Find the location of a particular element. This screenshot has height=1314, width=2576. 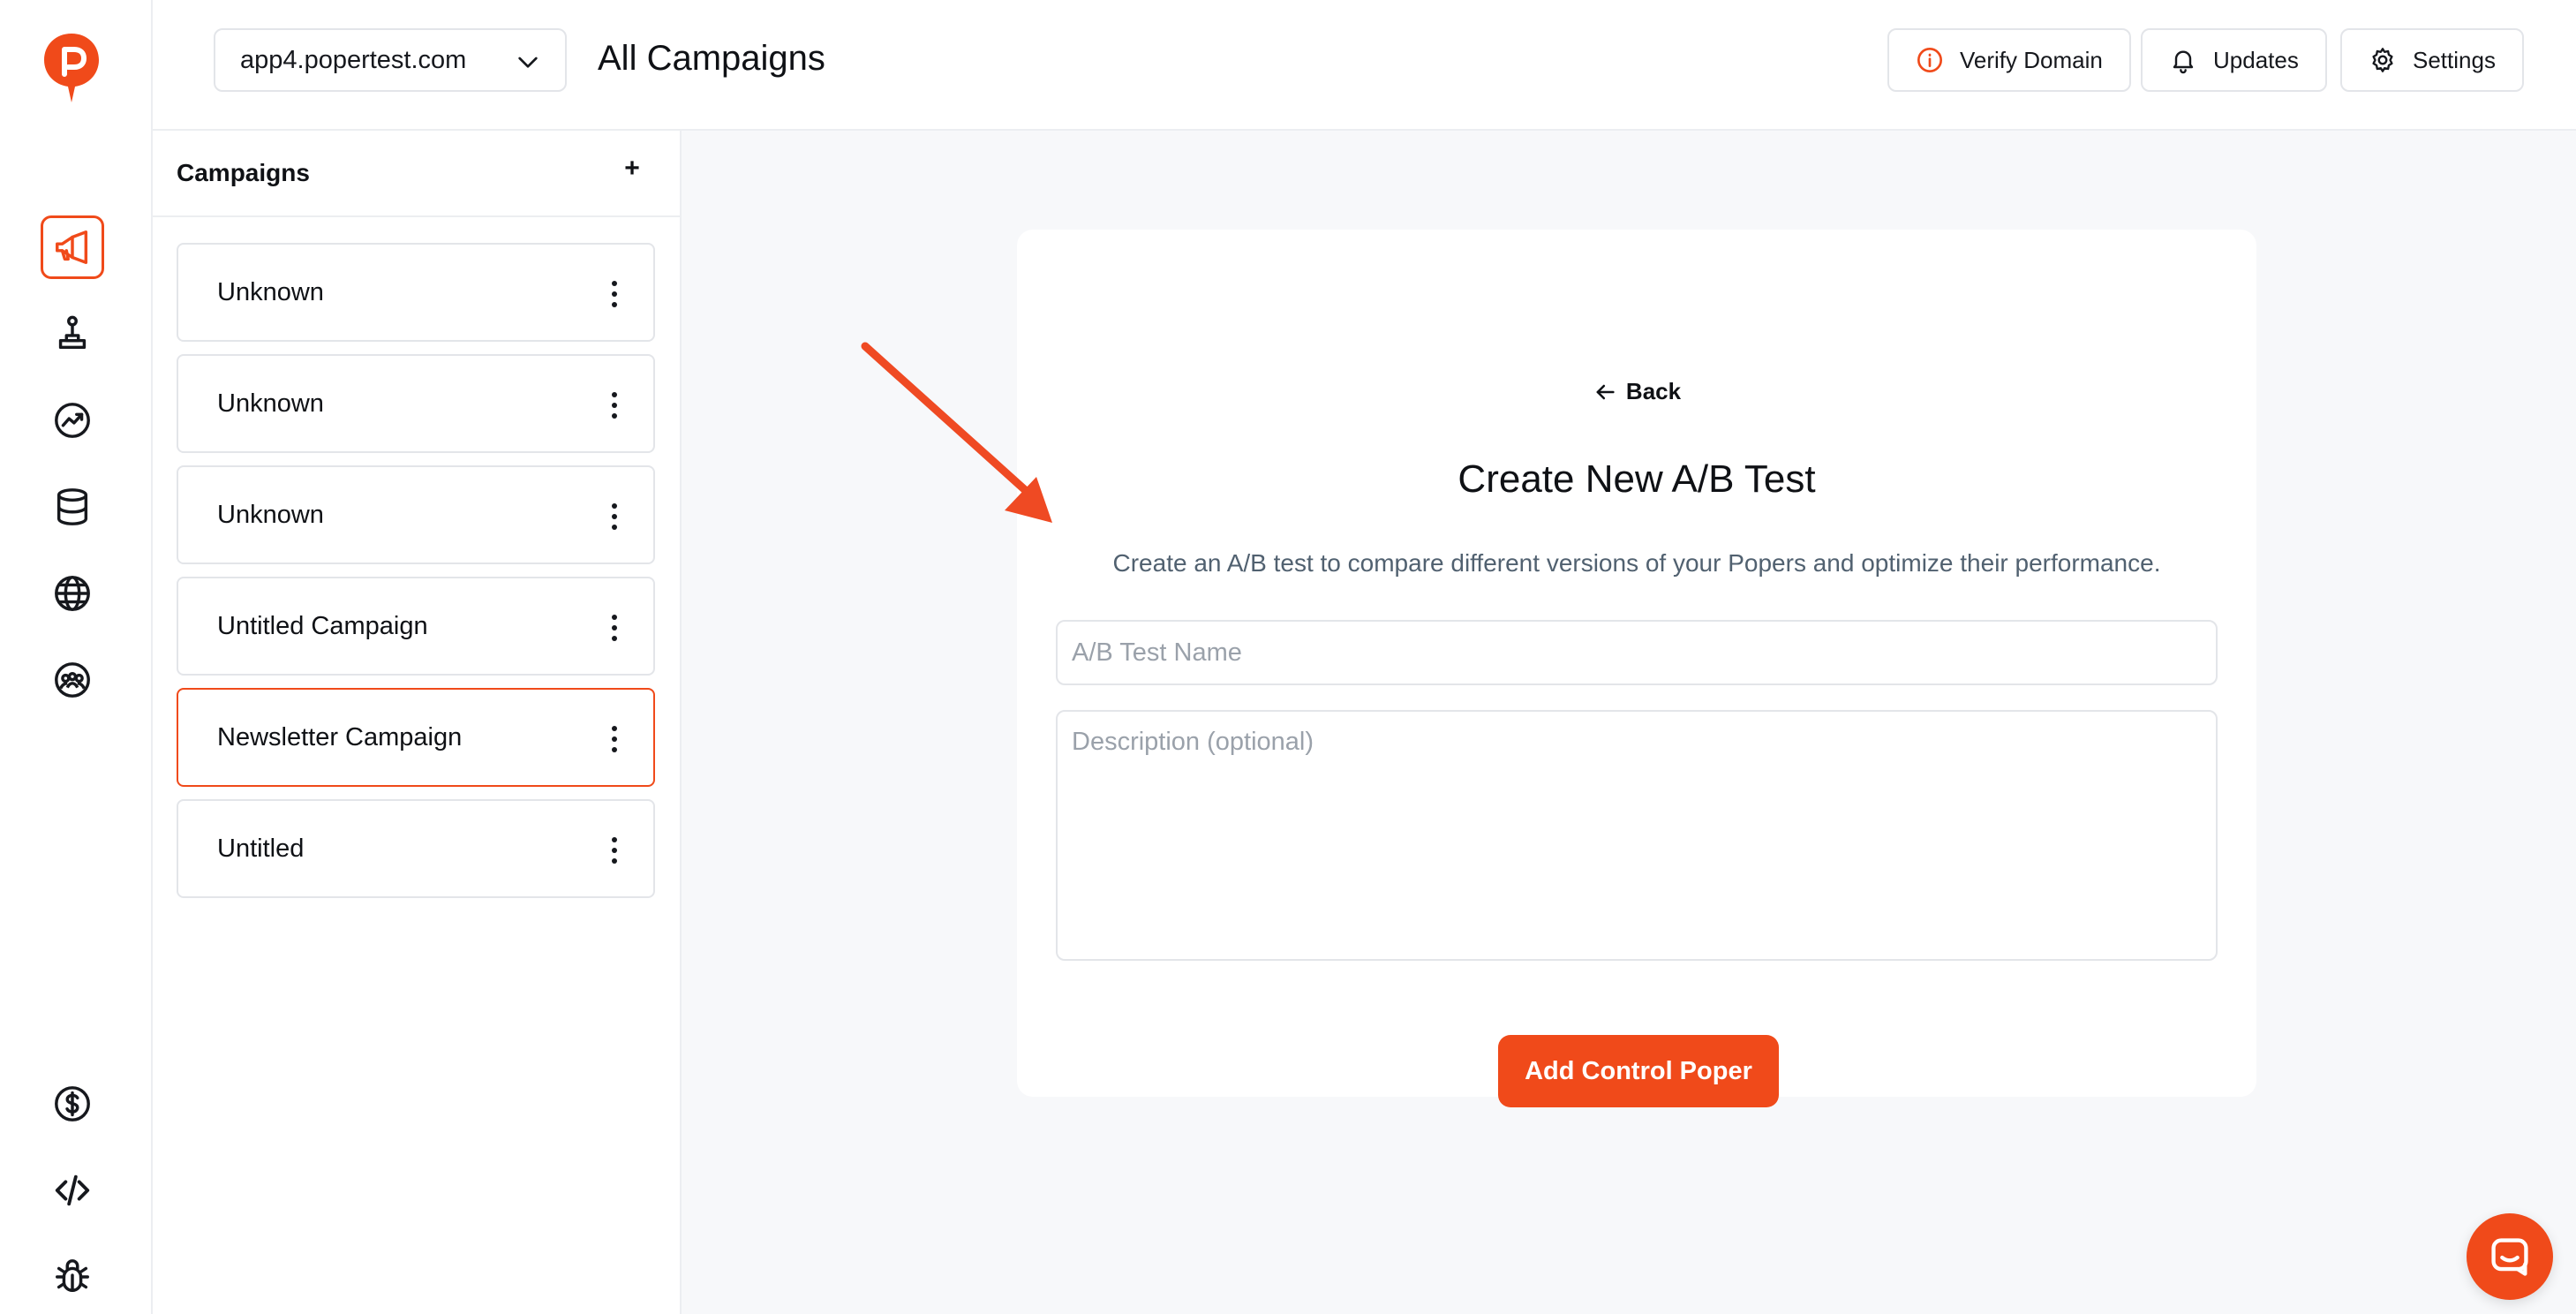

rail-analytics-button is located at coordinates (73, 420).